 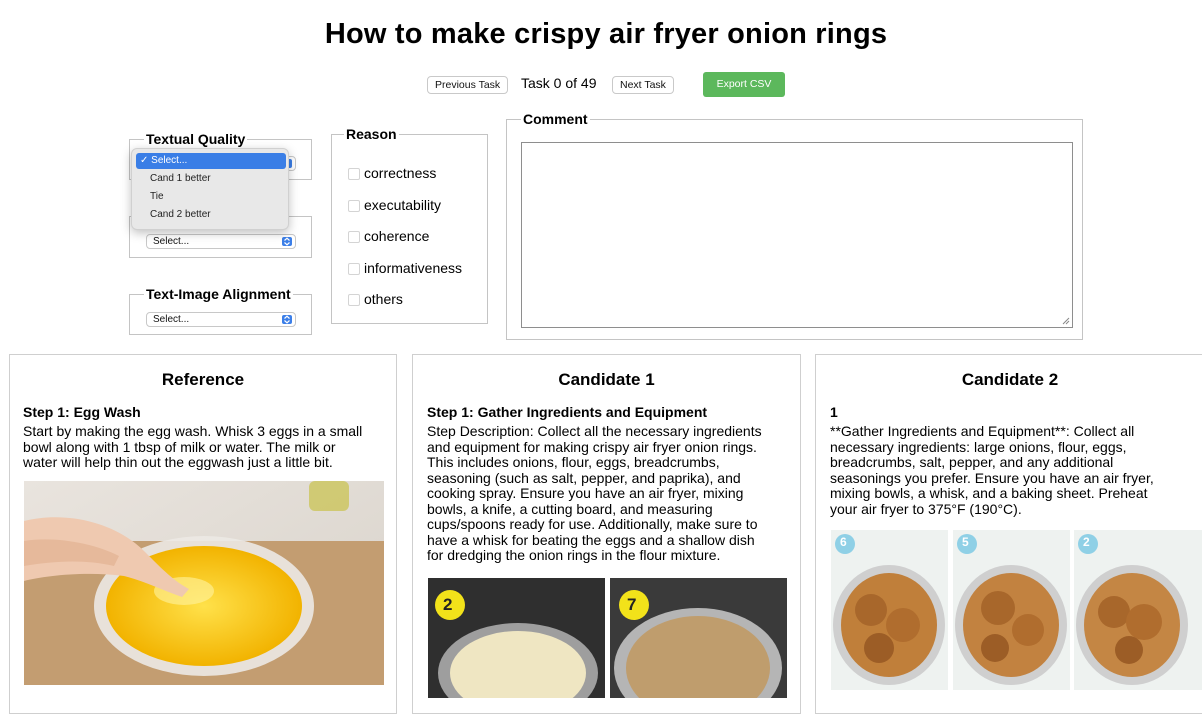 I want to click on candidate1-heading: Candidate 1, so click(x=606, y=379).